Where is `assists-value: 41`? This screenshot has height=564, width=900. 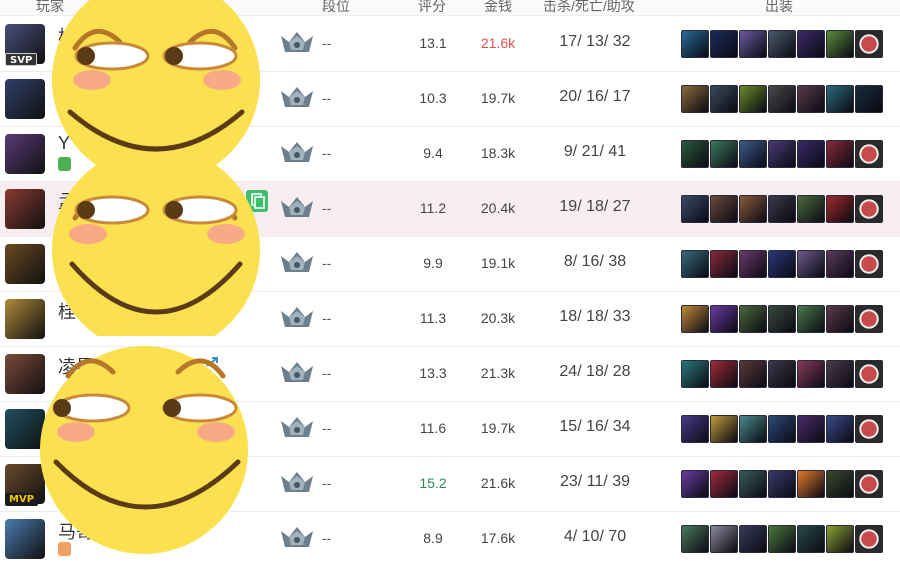
assists-value: 41 is located at coordinates (617, 151).